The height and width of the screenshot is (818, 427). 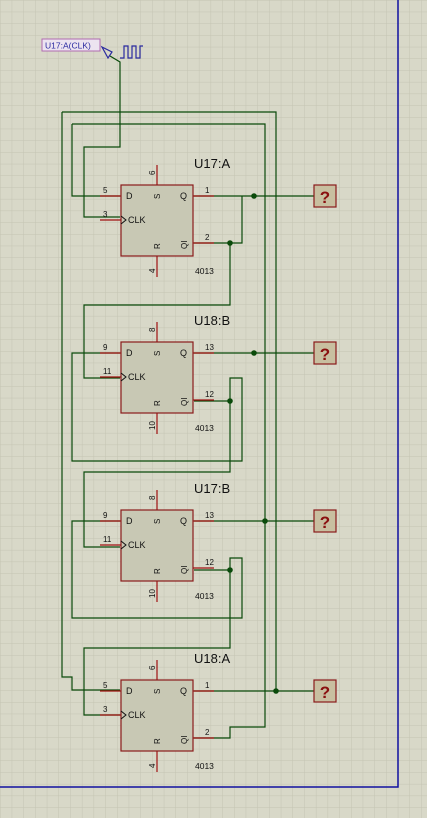 I want to click on clock-label: U17:A(CLK), so click(x=68, y=46).